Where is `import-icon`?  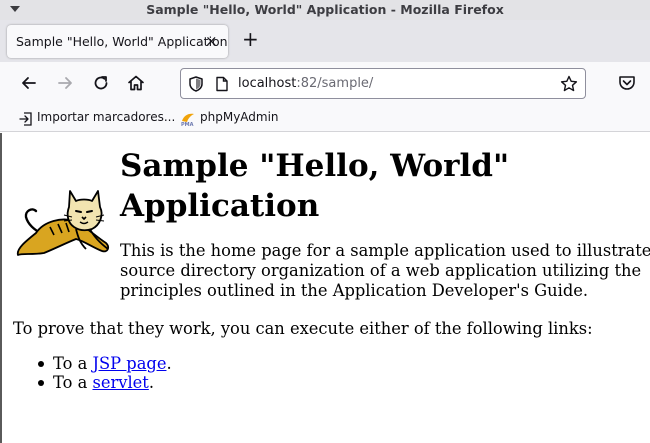
import-icon is located at coordinates (25, 119).